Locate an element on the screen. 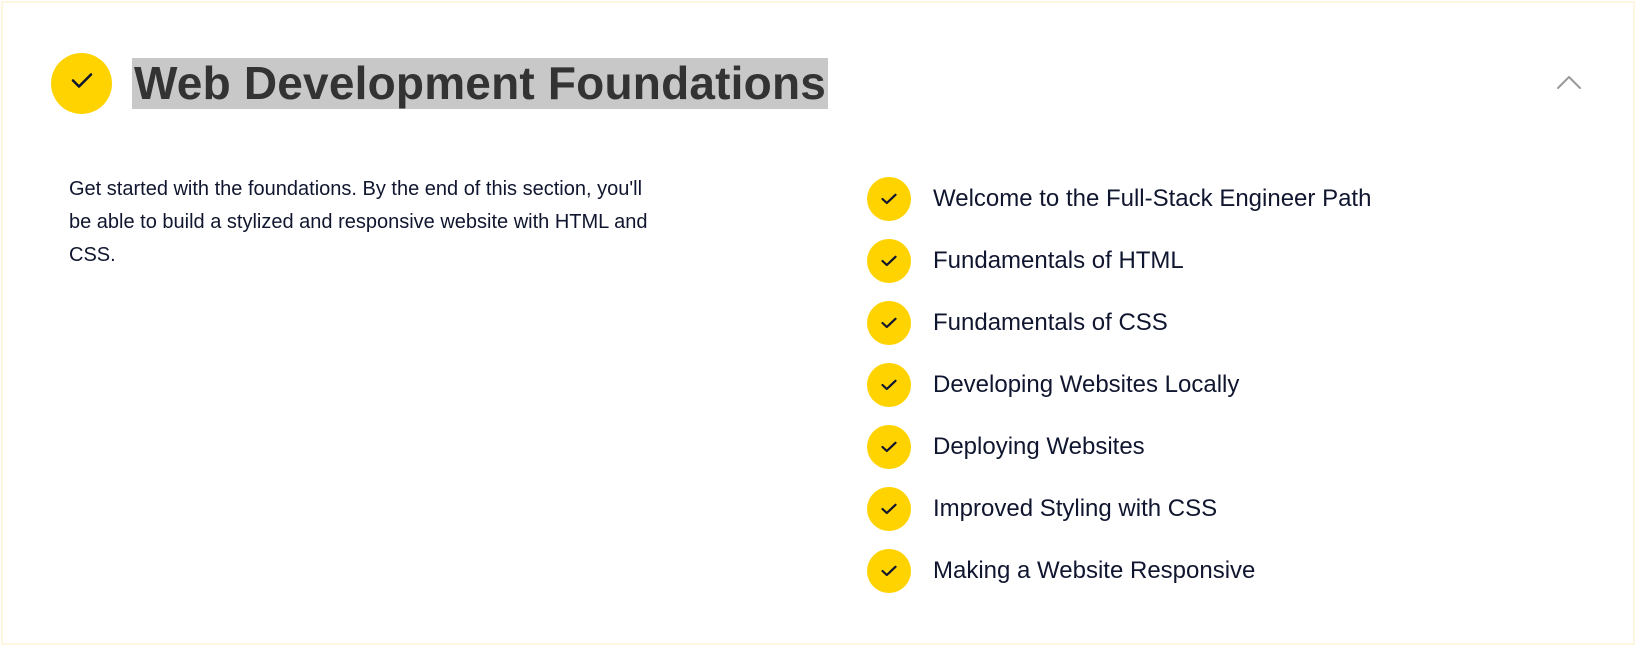 The width and height of the screenshot is (1638, 648). module-item: Fundamentals of HTML is located at coordinates (1119, 261).